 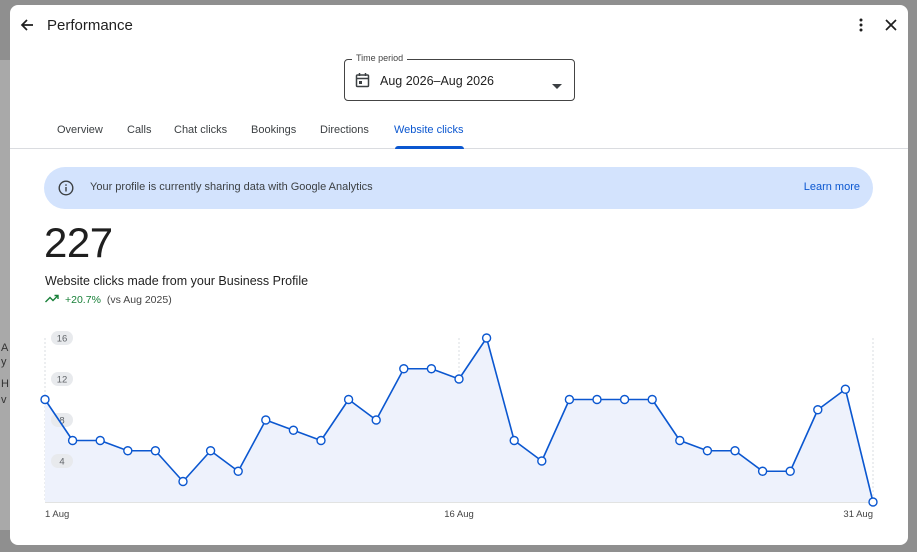 I want to click on back-arrow-icon, so click(x=27, y=25).